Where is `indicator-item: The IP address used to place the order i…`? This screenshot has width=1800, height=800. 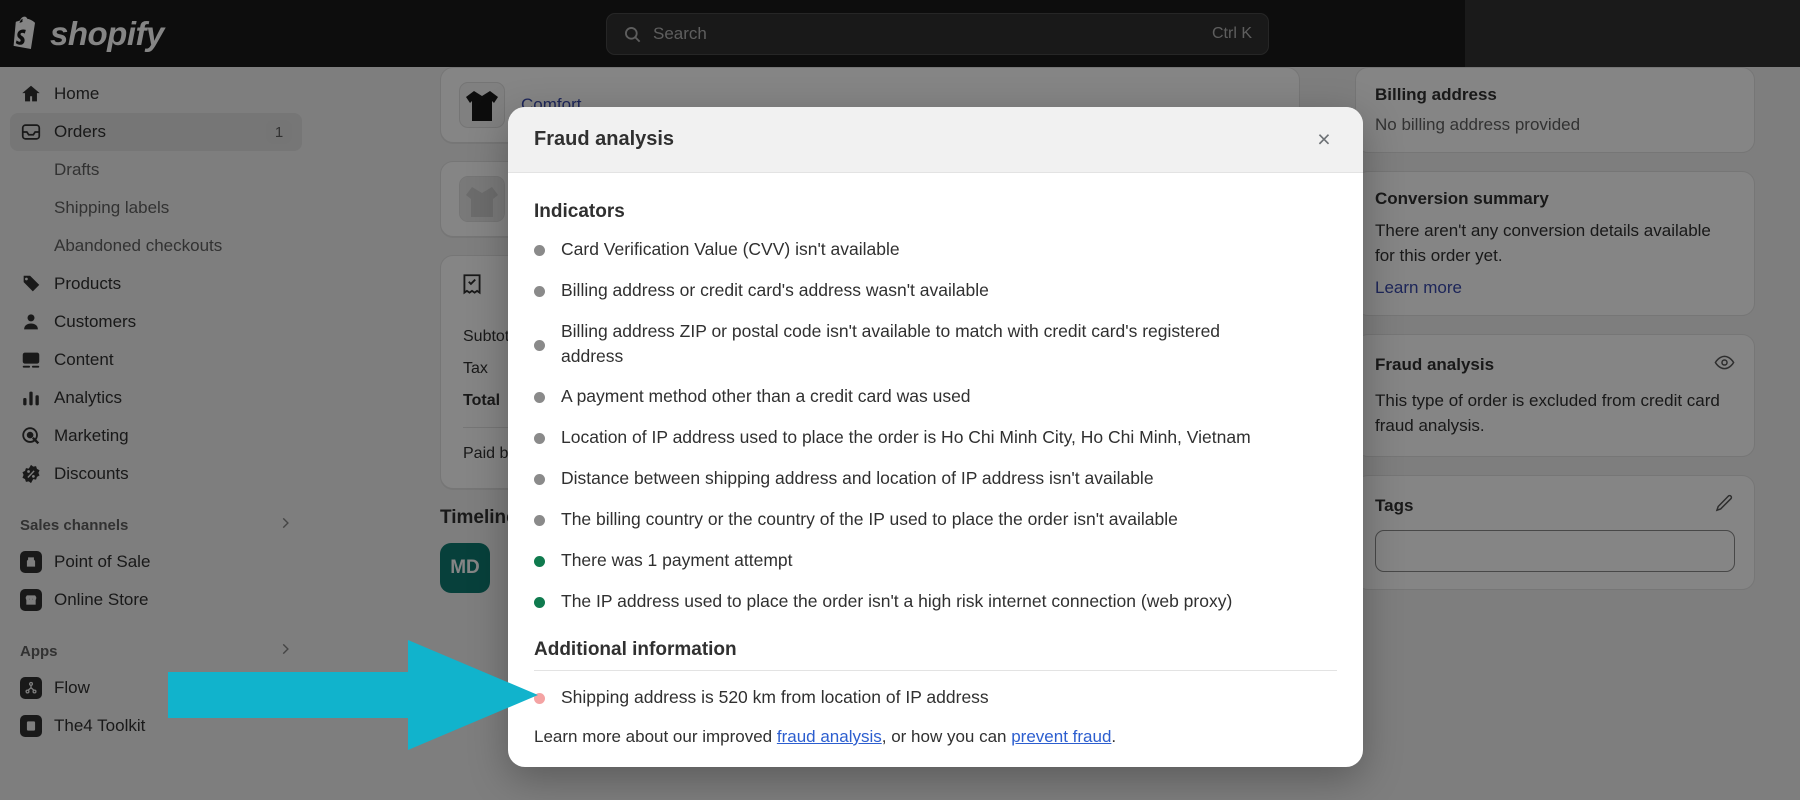 indicator-item: The IP address used to place the order i… is located at coordinates (935, 601).